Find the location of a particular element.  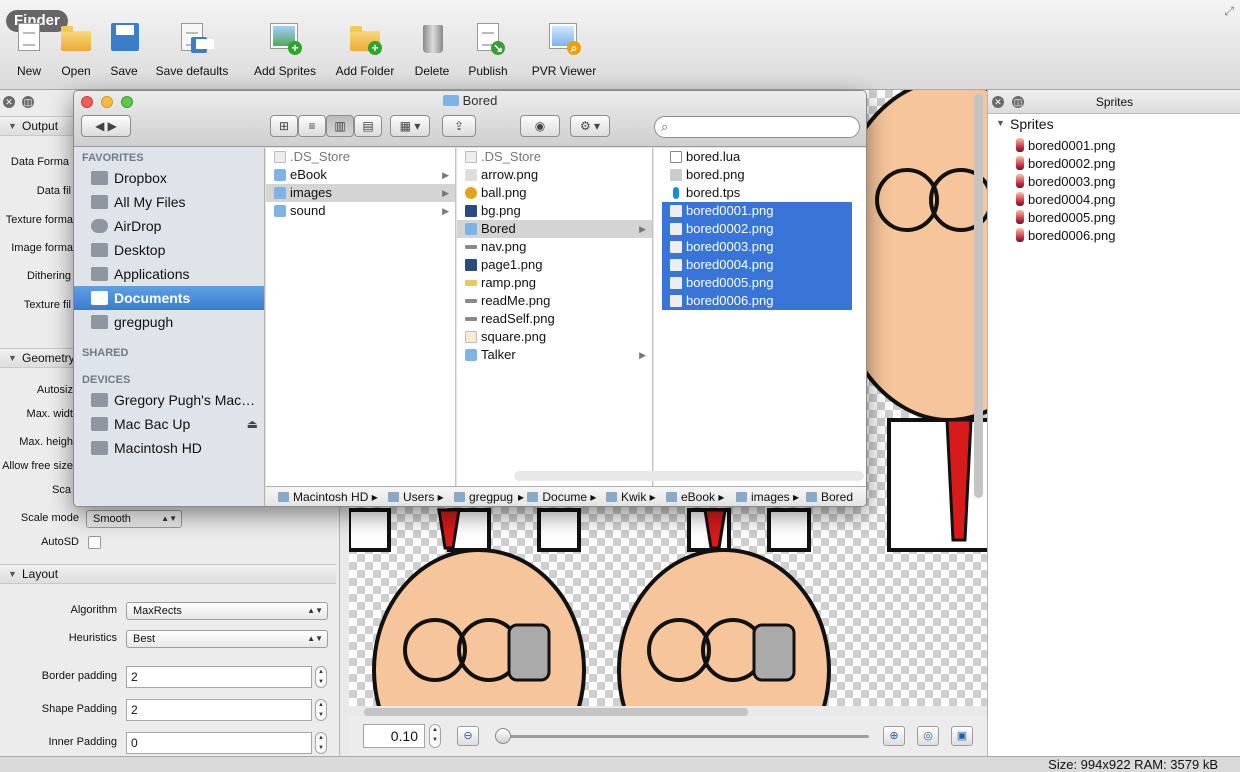

zoom-slider-knob is located at coordinates (503, 736).